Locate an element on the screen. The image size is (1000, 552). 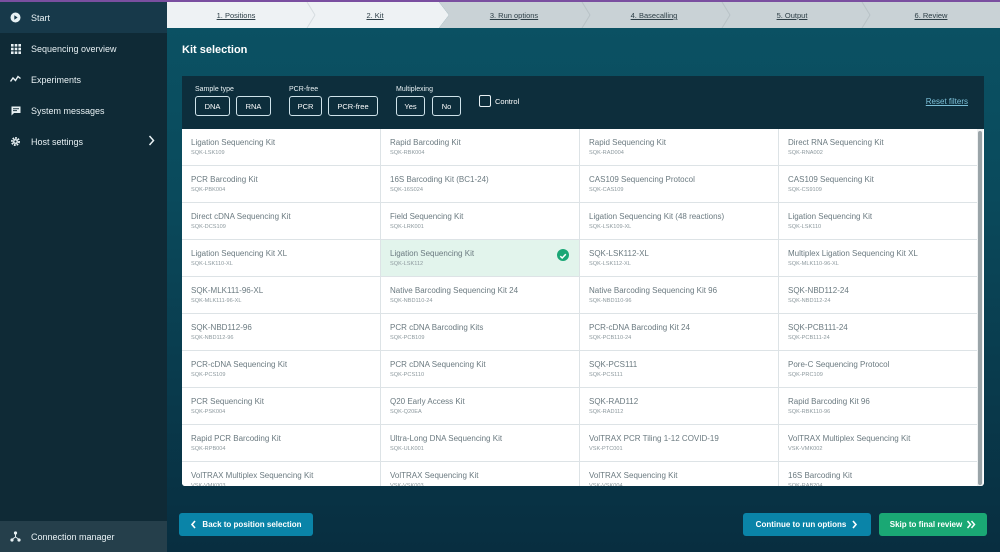
step-basecalling: 4. Basecalling is located at coordinates (654, 15).